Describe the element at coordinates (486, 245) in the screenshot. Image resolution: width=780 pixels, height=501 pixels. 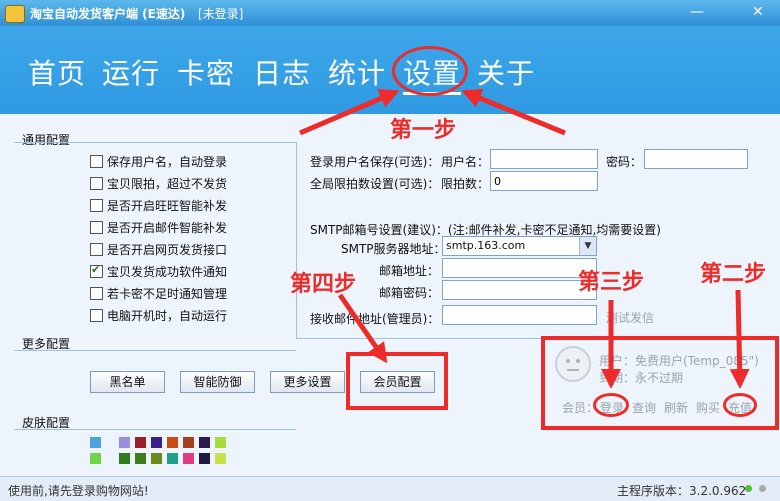
I see `smtp-server-value: smtp.163.com` at that location.